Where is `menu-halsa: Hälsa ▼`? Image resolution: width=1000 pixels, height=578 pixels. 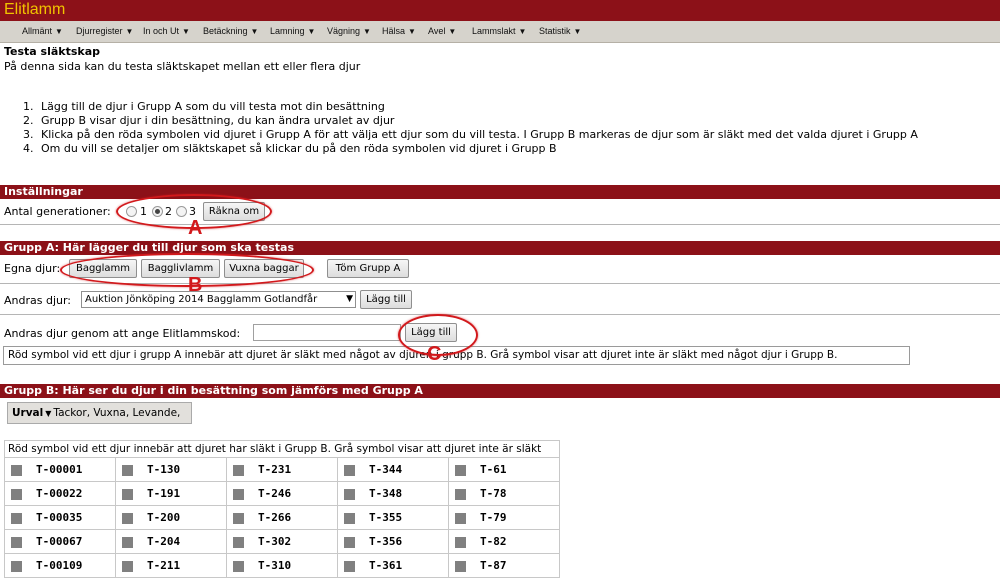 menu-halsa: Hälsa ▼ is located at coordinates (399, 31).